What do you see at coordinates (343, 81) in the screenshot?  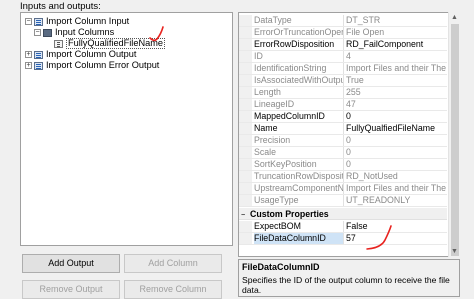 I see `property-row: IsAssociatedWithOutputC True` at bounding box center [343, 81].